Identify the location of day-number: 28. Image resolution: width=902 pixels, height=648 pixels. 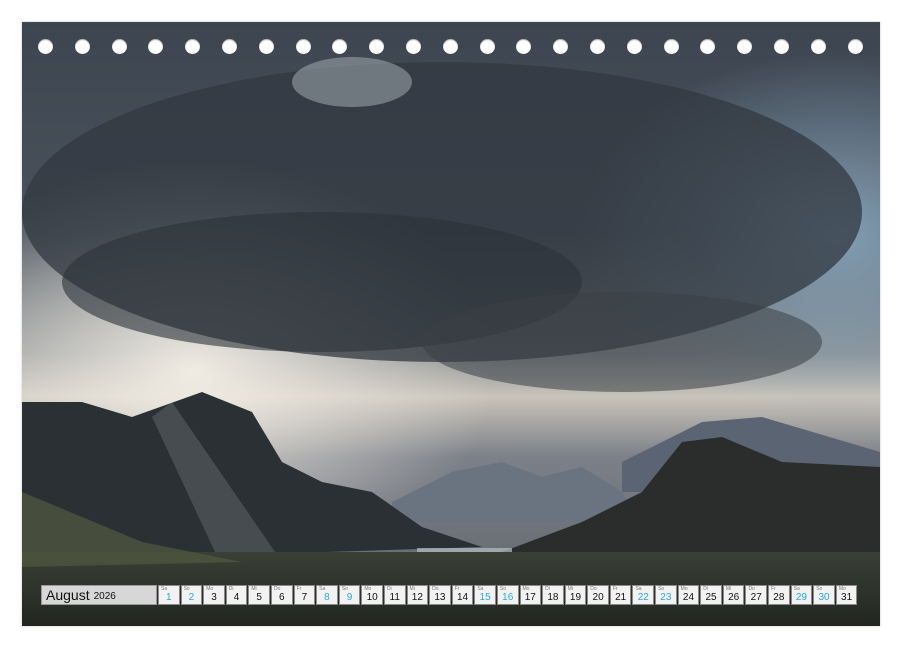
(779, 597).